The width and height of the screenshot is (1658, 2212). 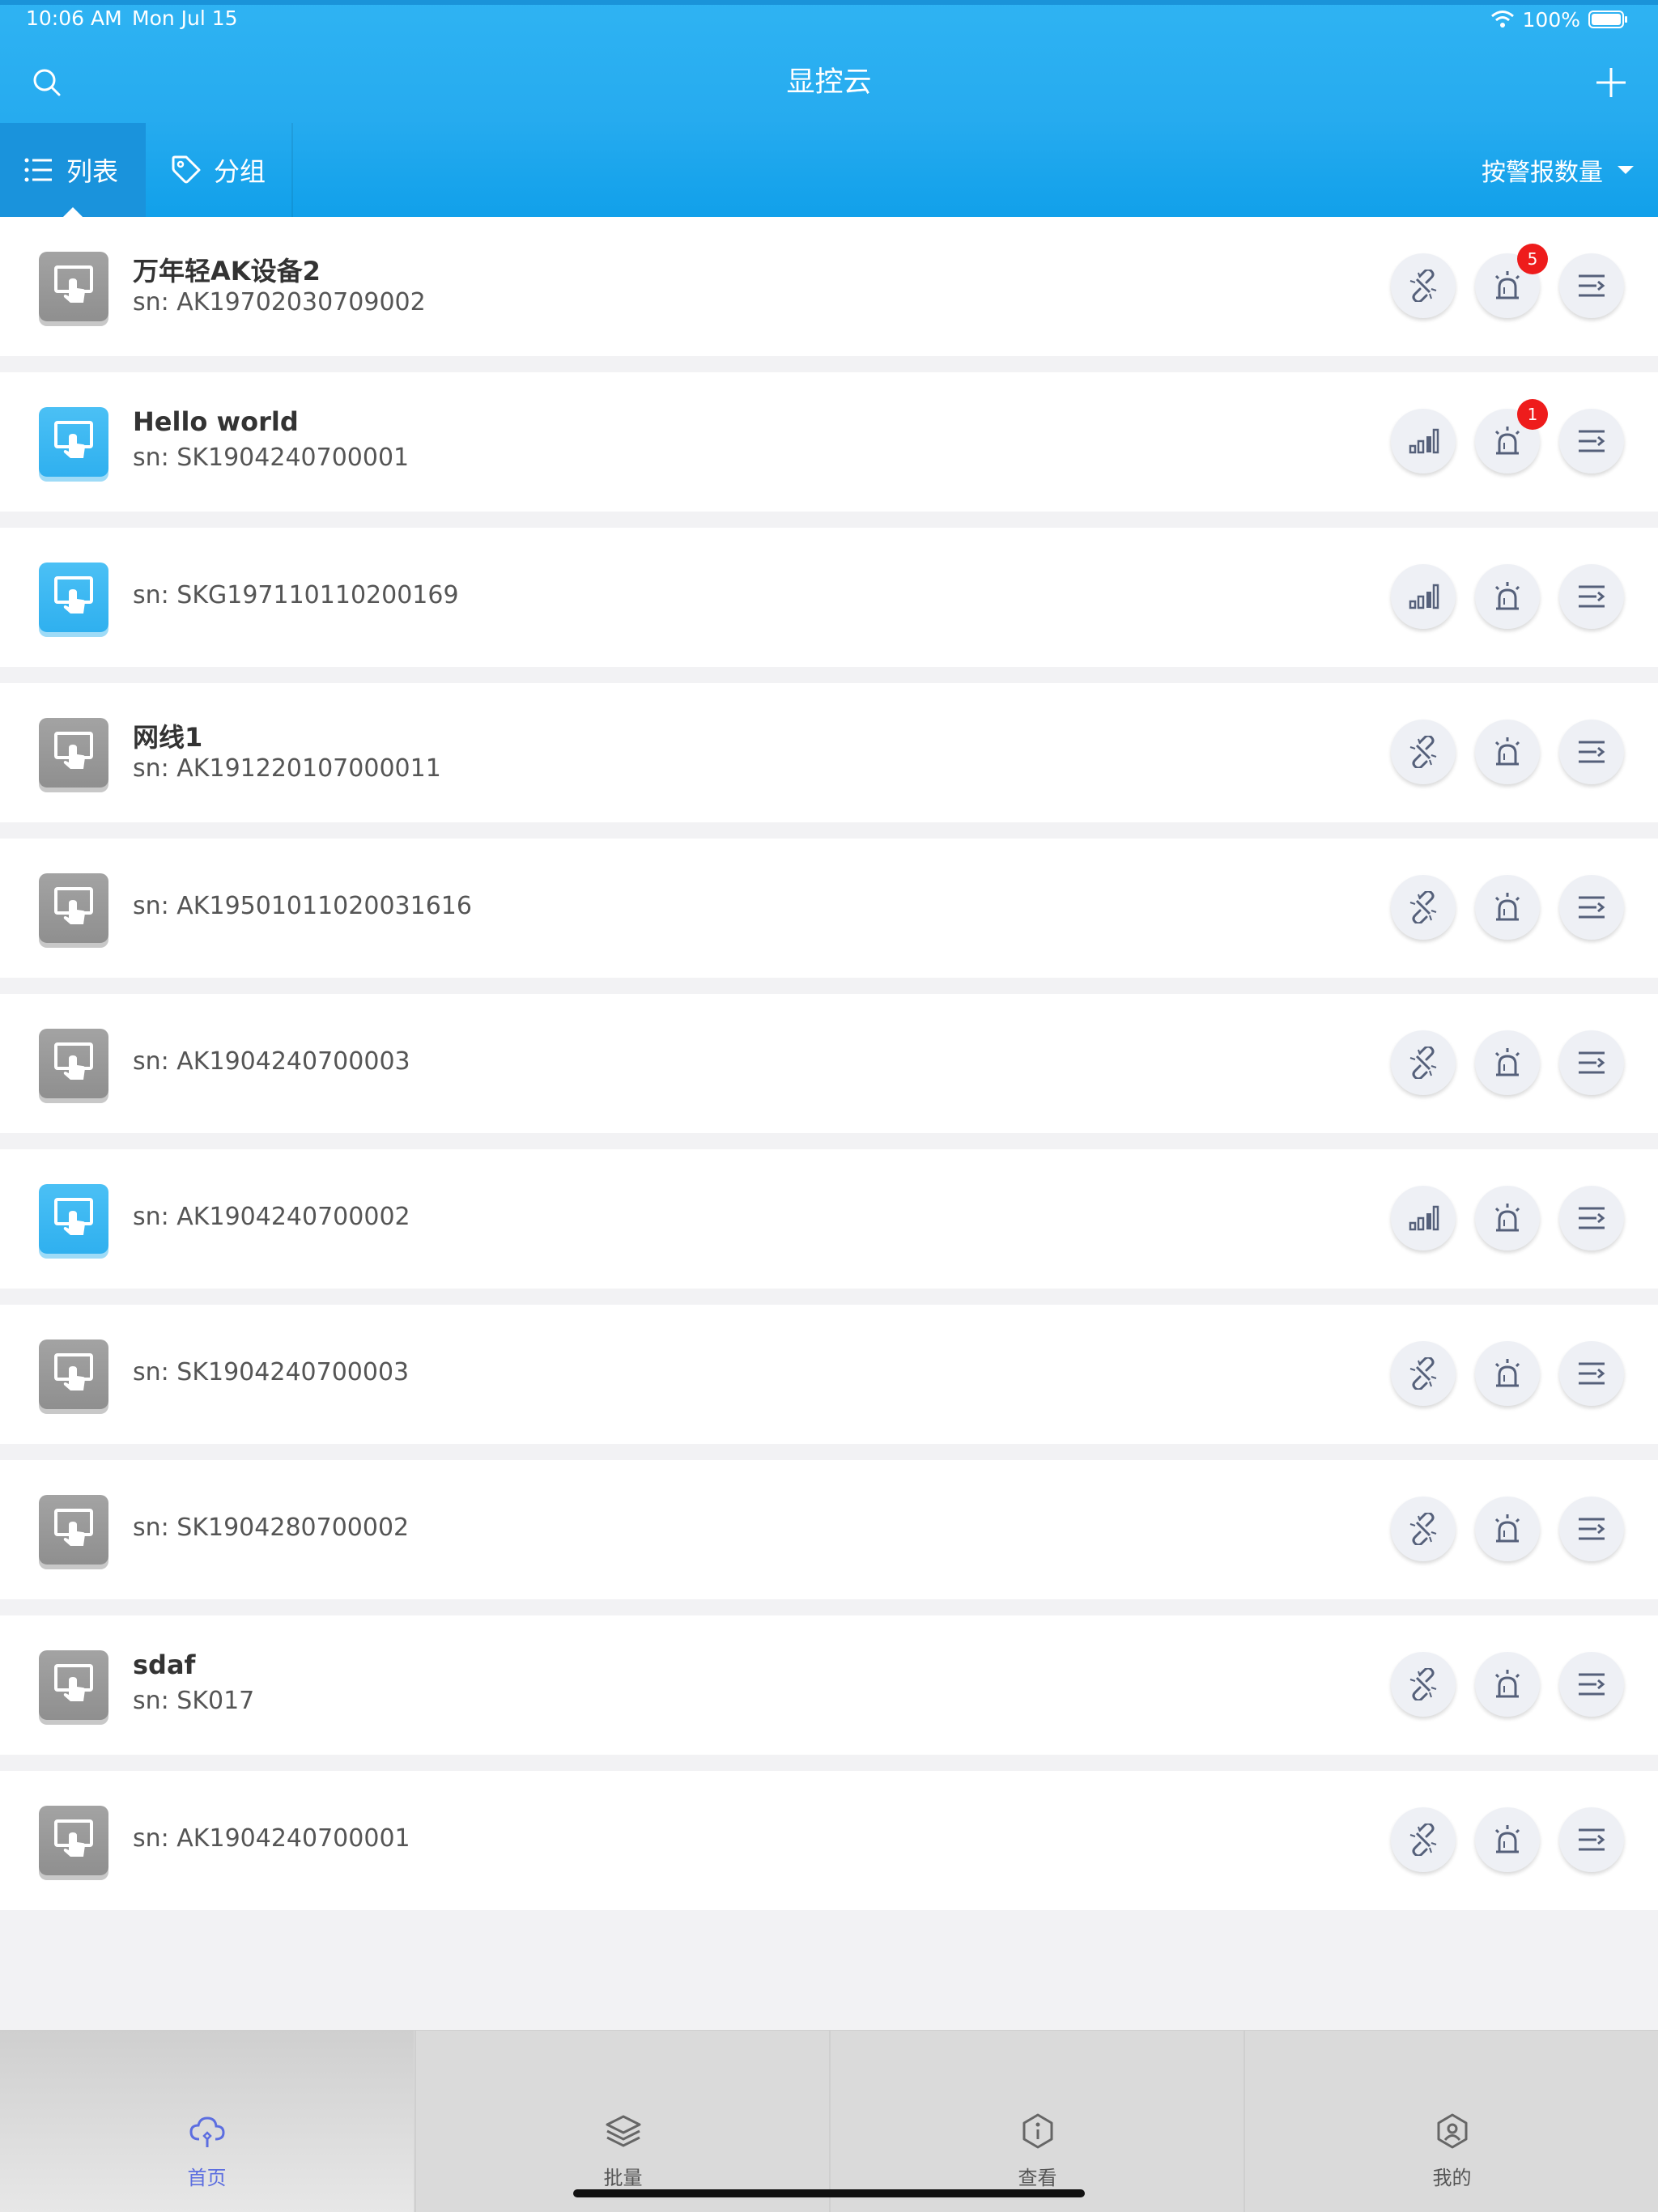 I want to click on battery-icon, so click(x=1607, y=19).